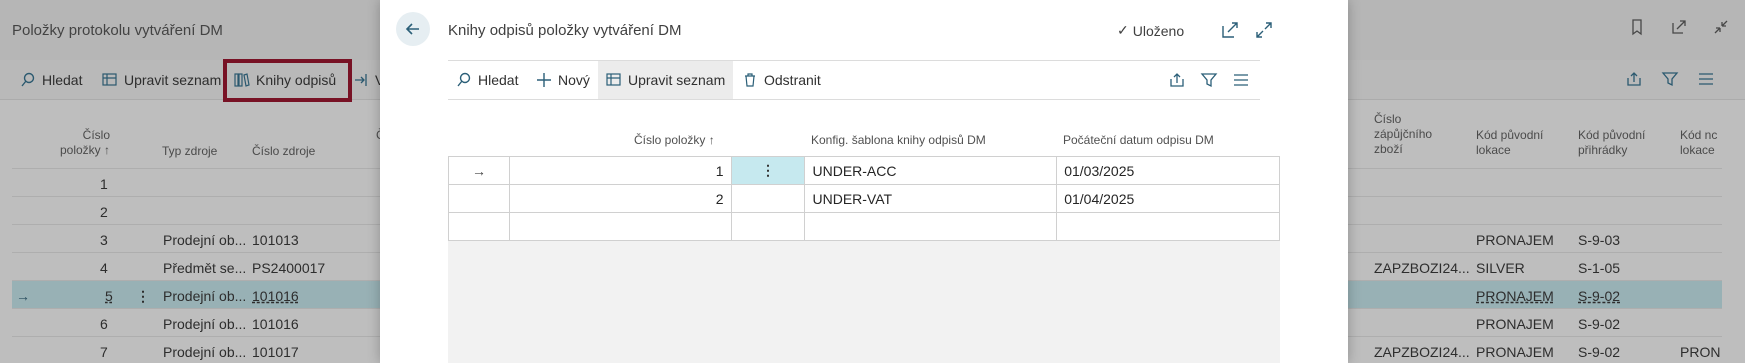 This screenshot has width=1745, height=363. What do you see at coordinates (620, 170) in the screenshot?
I see `cell-item-no: 1` at bounding box center [620, 170].